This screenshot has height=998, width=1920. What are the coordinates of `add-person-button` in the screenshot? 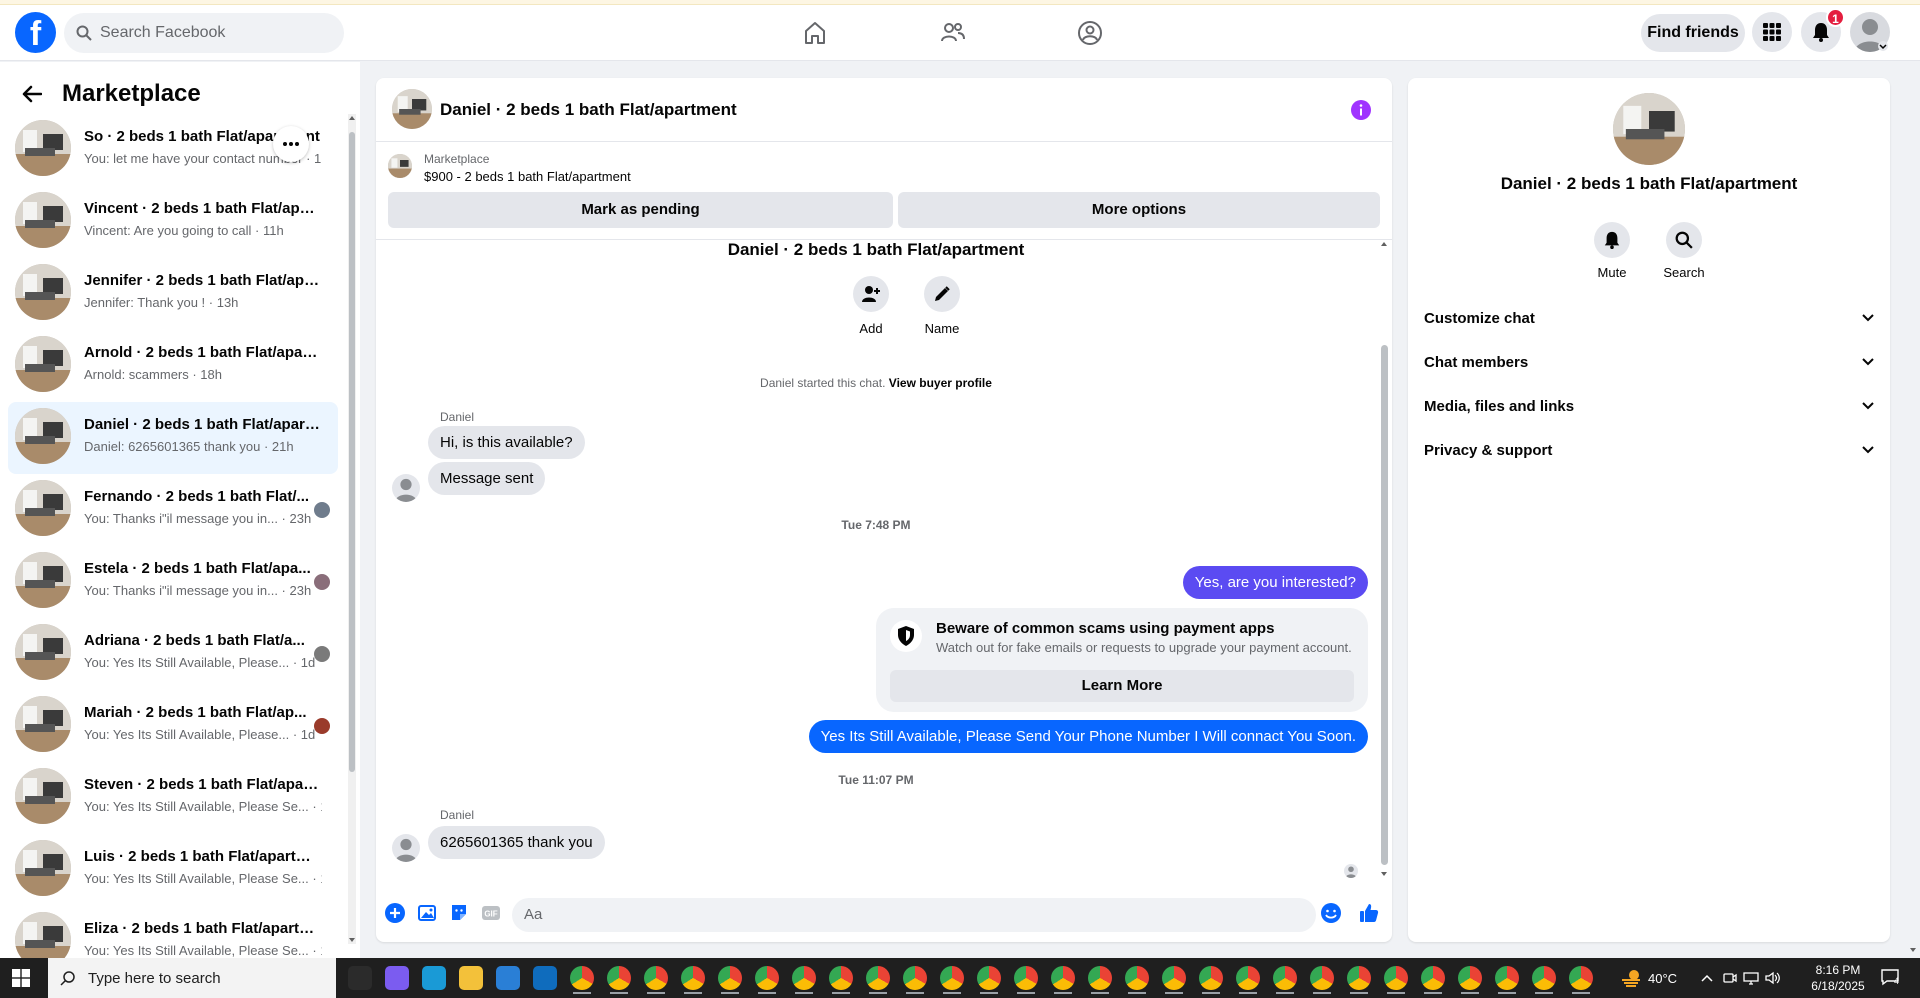 It's located at (871, 294).